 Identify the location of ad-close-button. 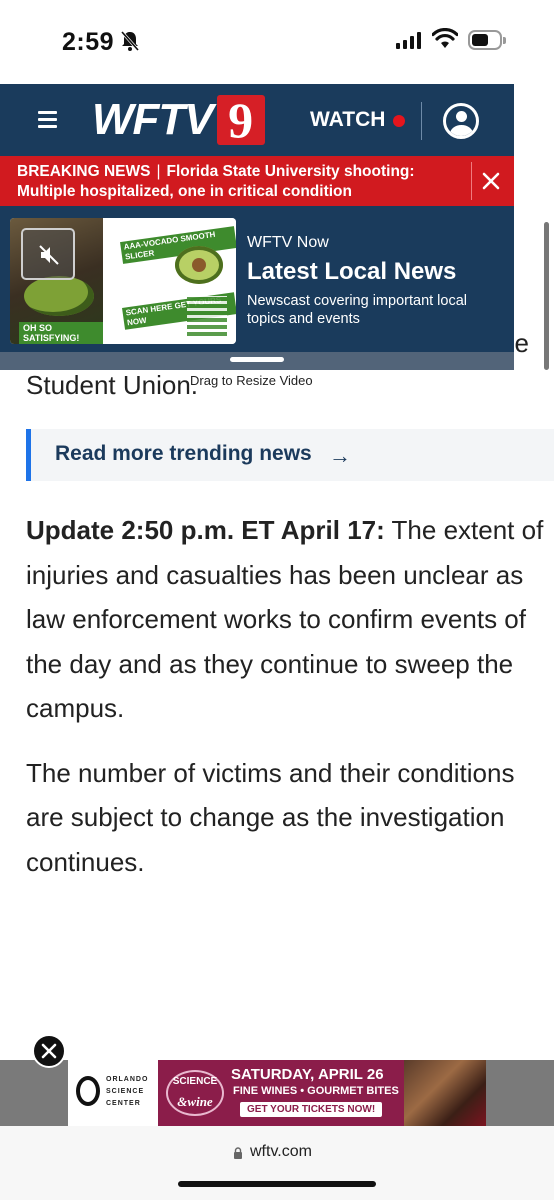
(49, 1051).